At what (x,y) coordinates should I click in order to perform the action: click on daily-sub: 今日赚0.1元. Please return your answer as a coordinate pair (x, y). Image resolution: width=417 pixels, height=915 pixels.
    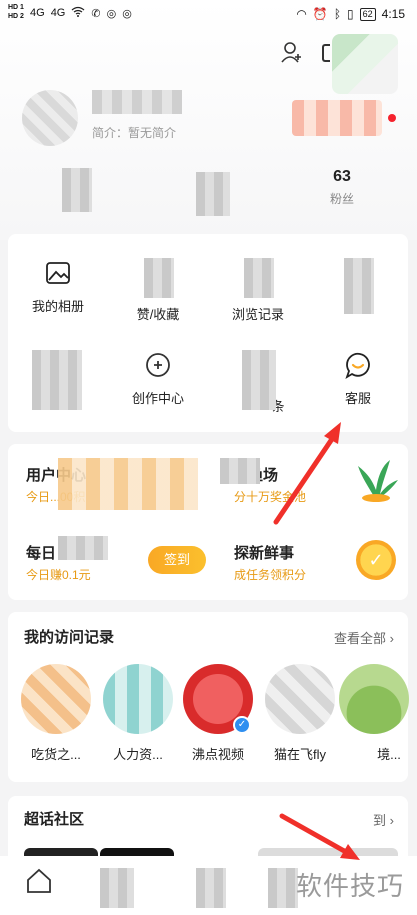
    Looking at the image, I should click on (58, 575).